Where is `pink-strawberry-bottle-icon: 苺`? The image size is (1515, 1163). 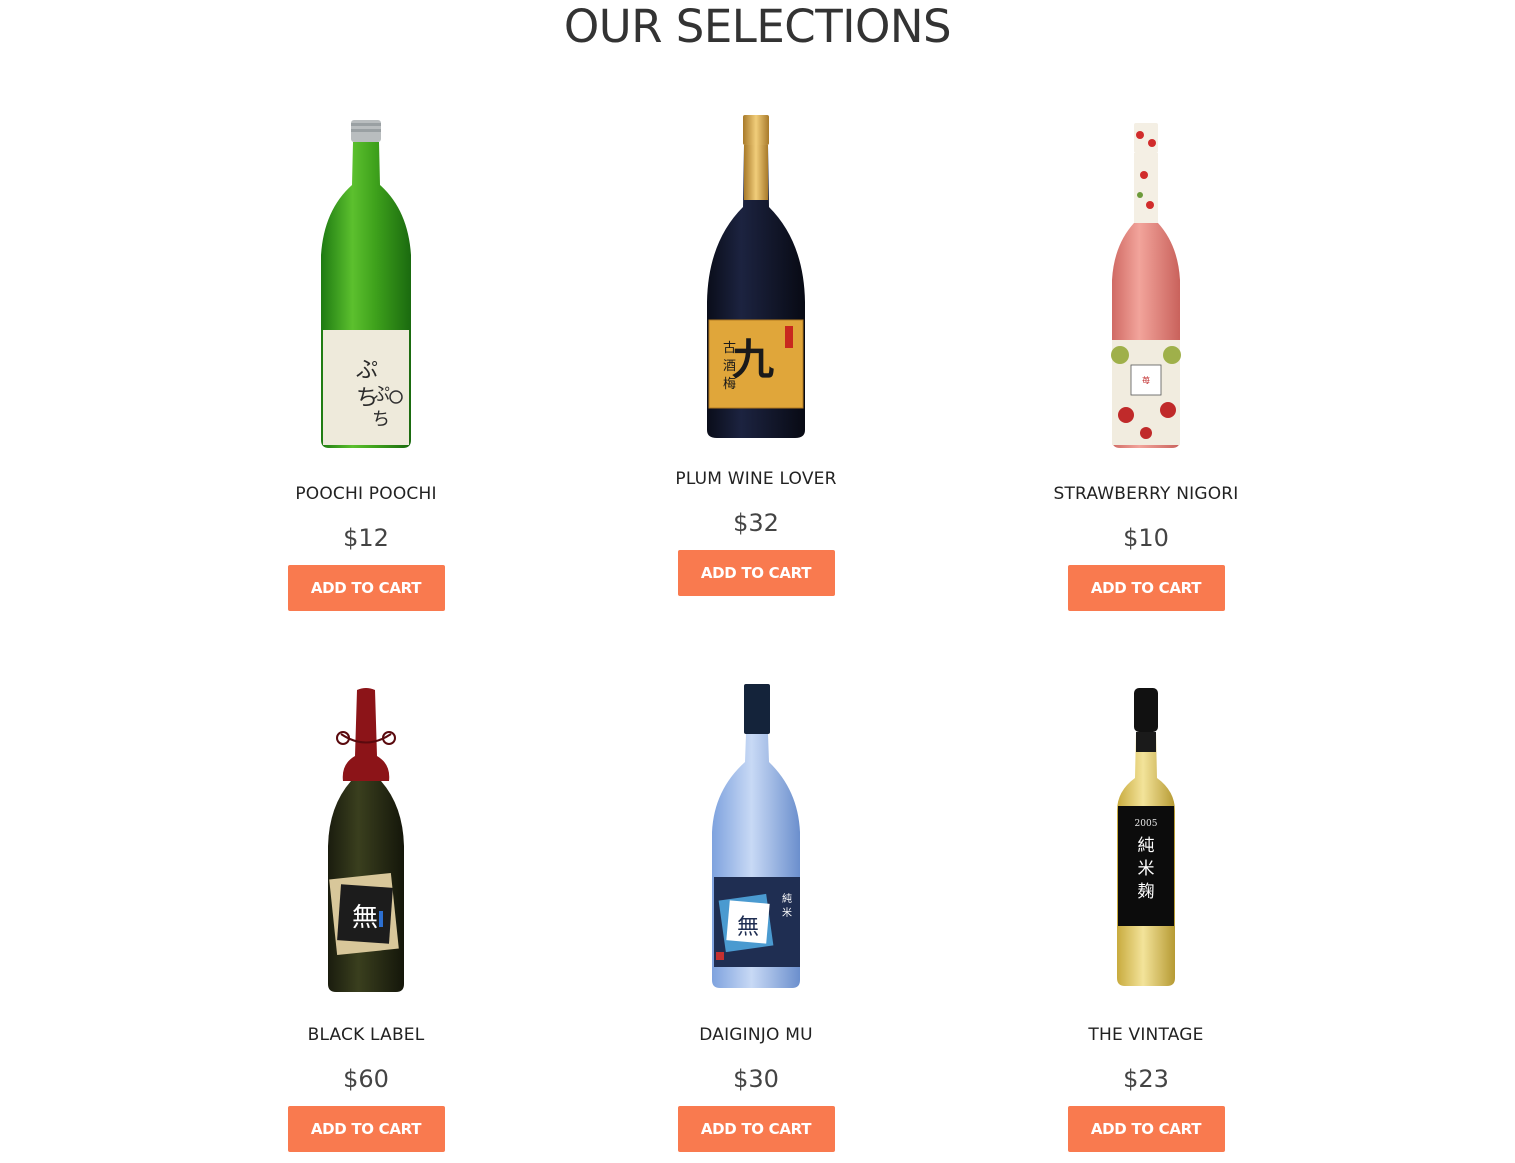
pink-strawberry-bottle-icon: 苺 is located at coordinates (1146, 285).